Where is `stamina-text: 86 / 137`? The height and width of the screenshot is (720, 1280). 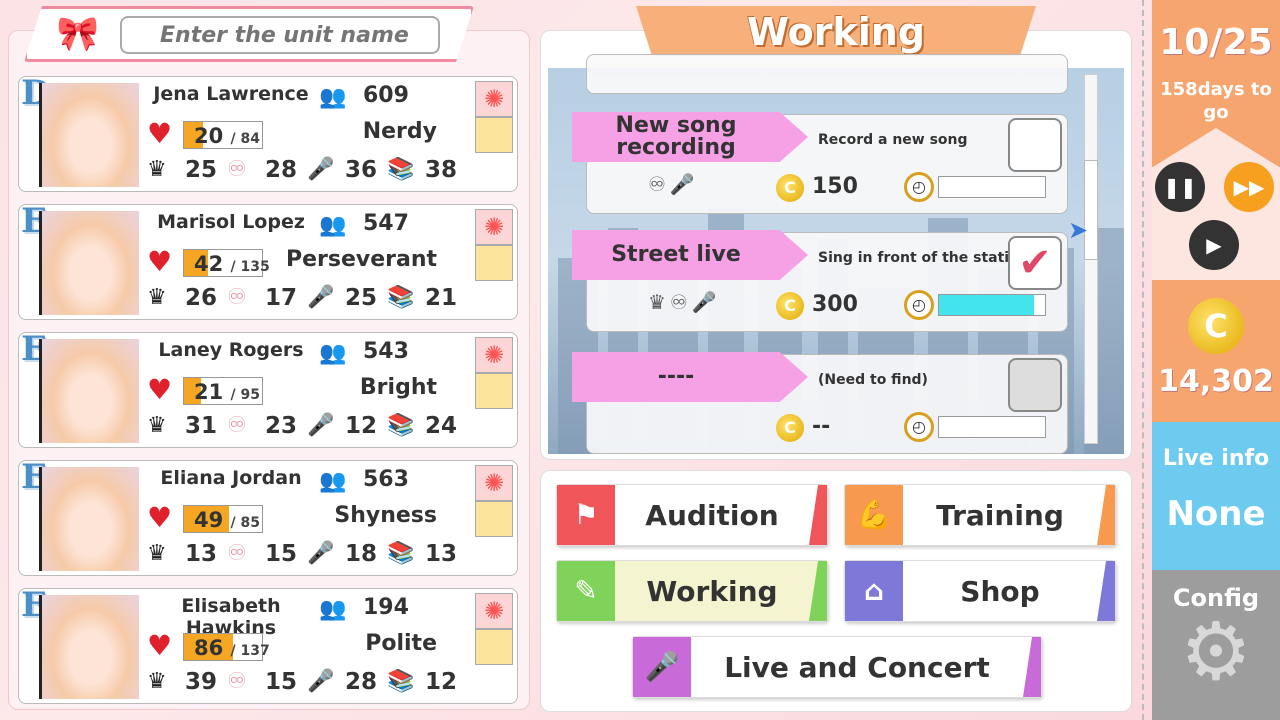
stamina-text: 86 / 137 is located at coordinates (232, 648).